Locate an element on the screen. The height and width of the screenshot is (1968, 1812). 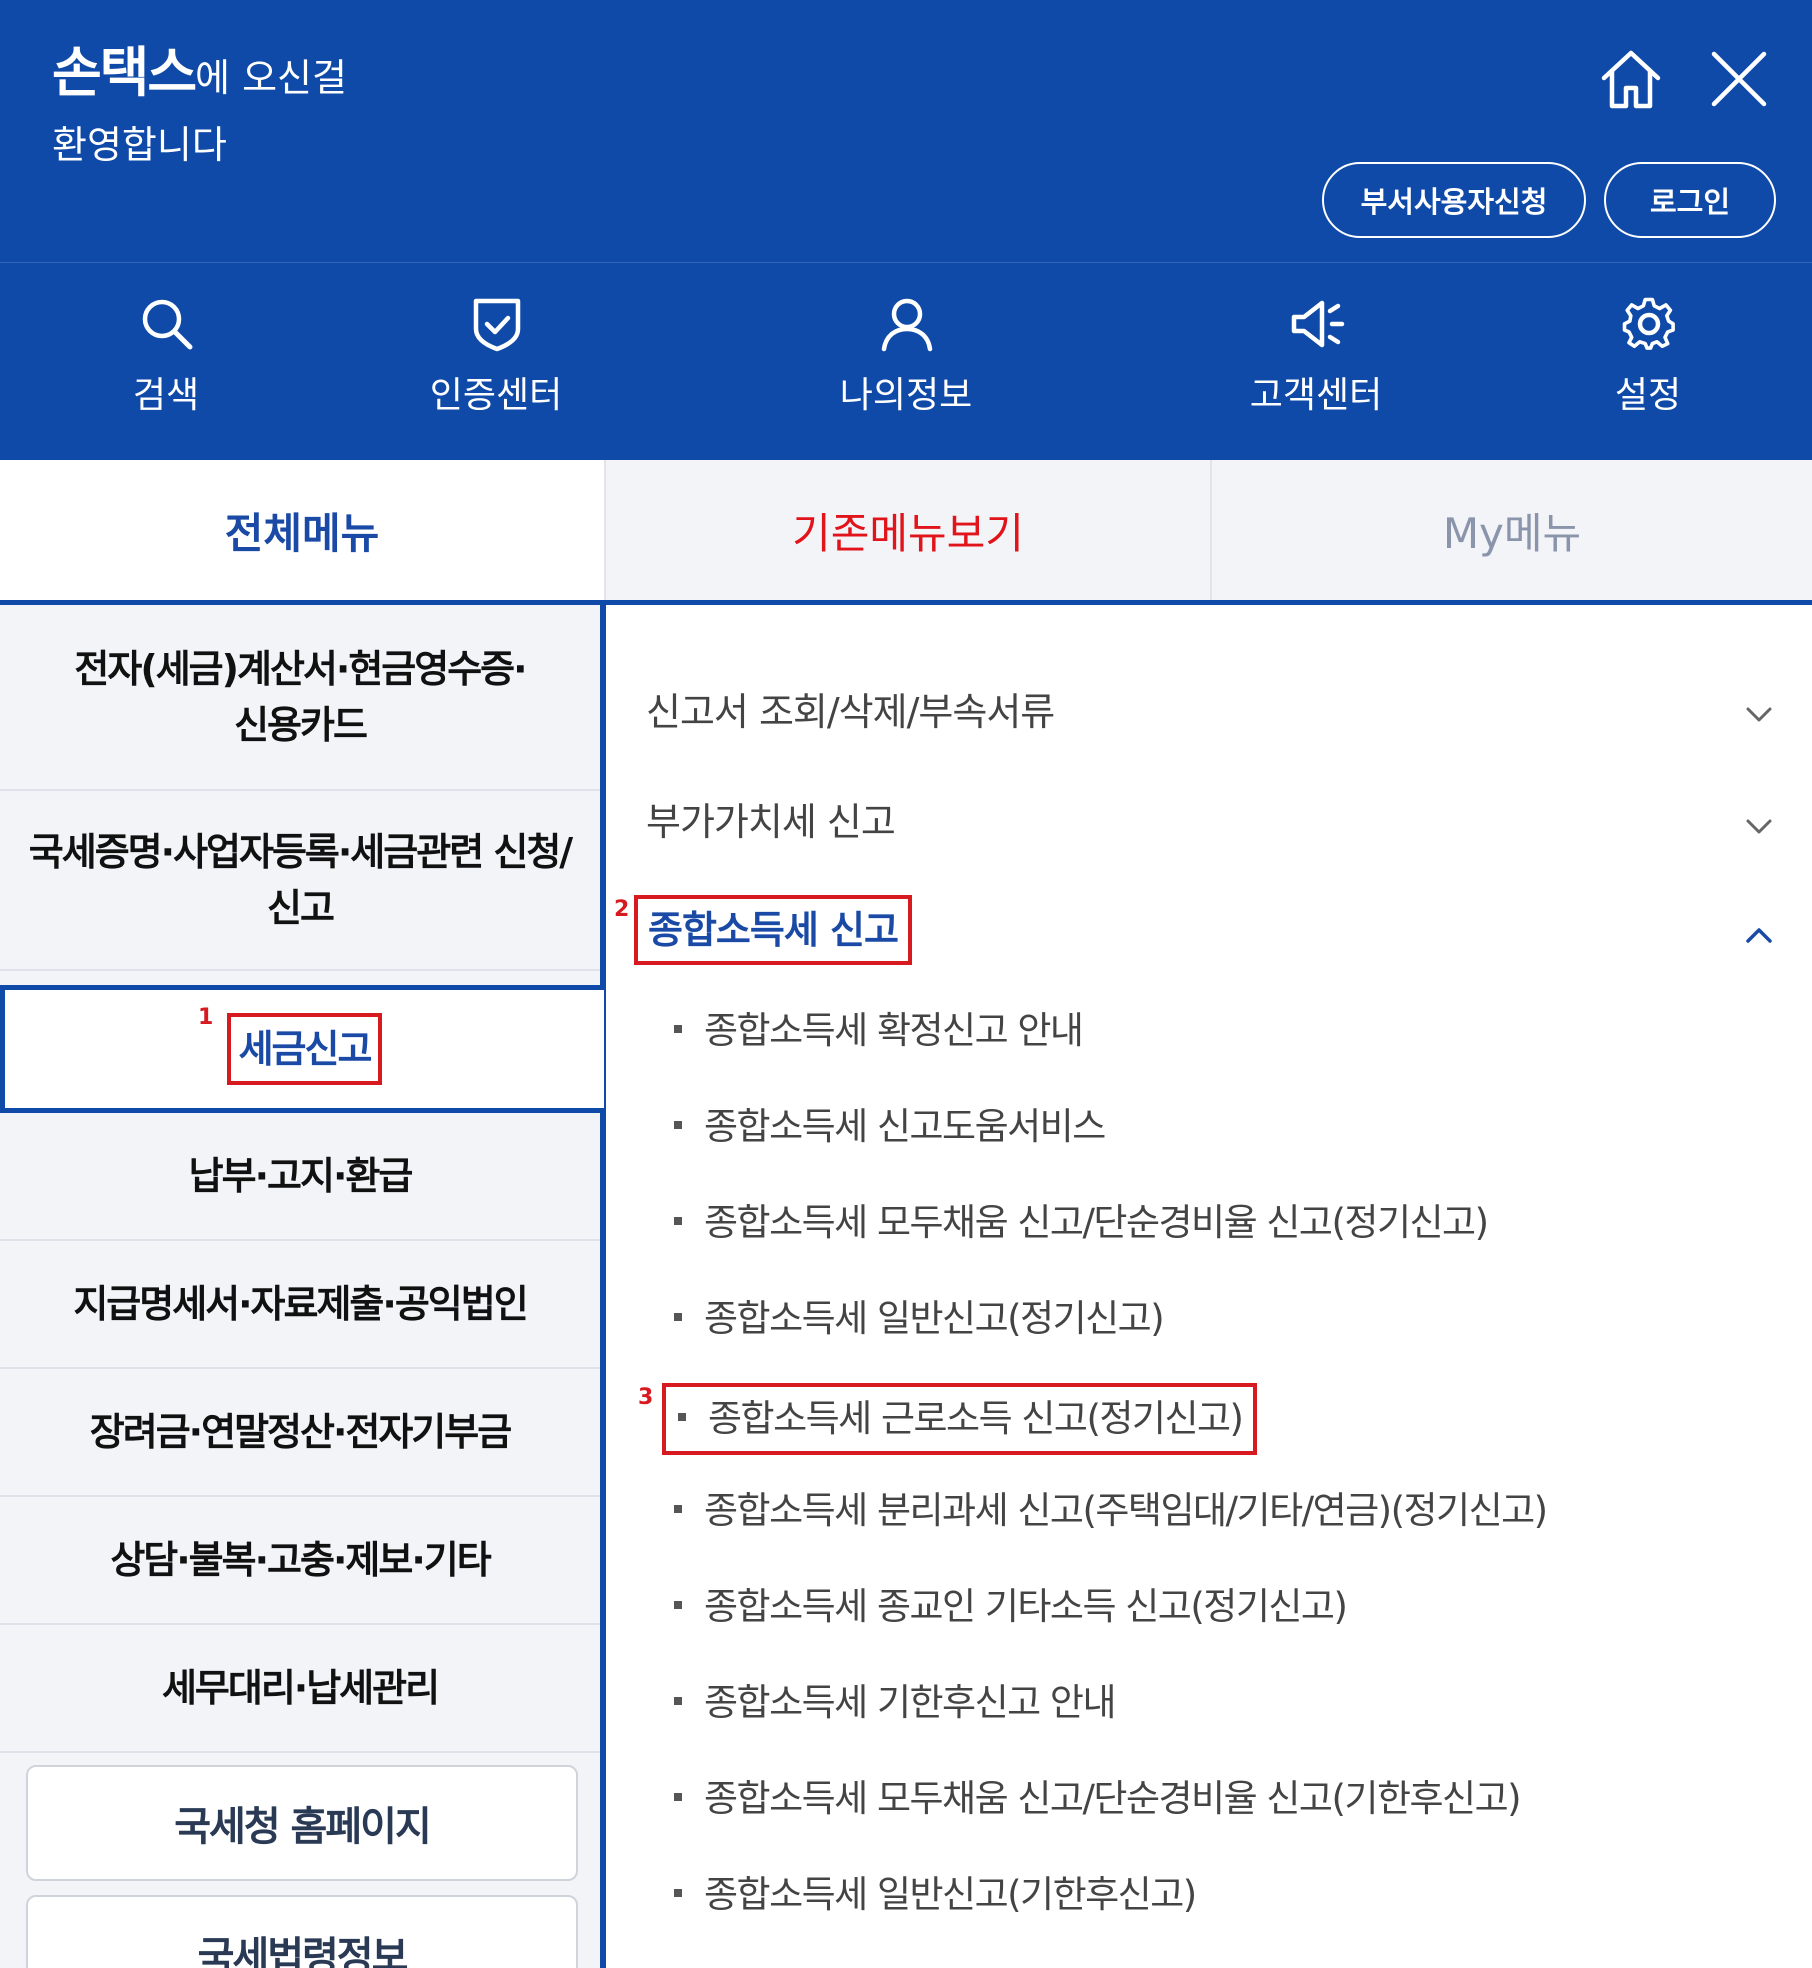
quicknav-search-label: 검색 is located at coordinates (166, 395).